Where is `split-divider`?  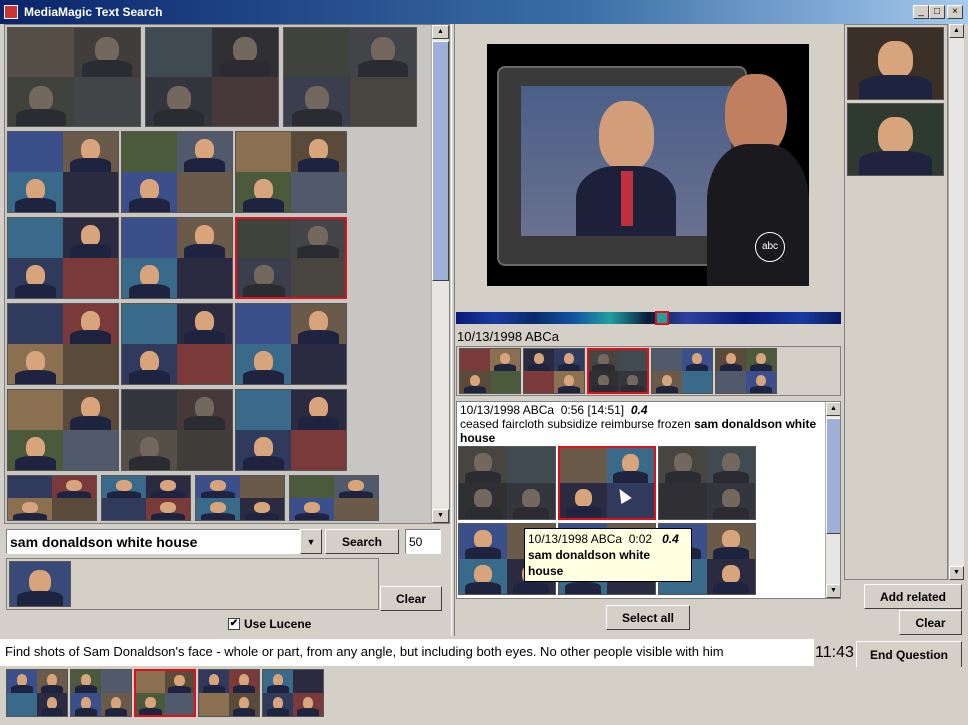 split-divider is located at coordinates (453, 330).